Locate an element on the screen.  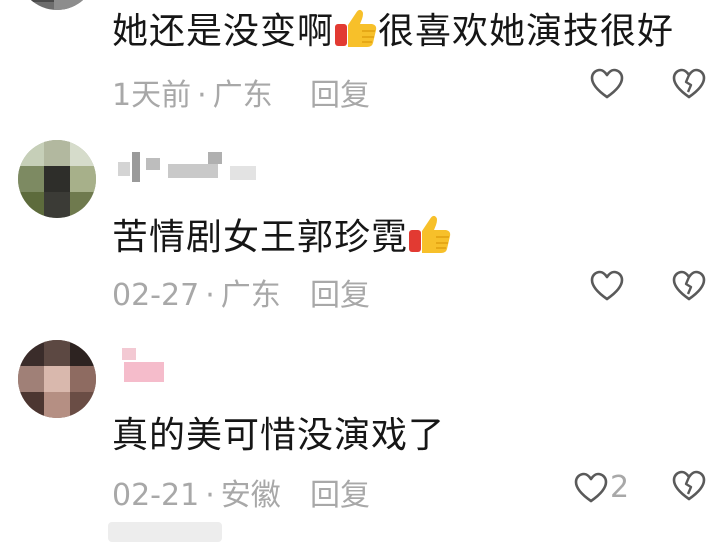
comment-meta: 02-21 · 安徽 回复 is located at coordinates (241, 492).